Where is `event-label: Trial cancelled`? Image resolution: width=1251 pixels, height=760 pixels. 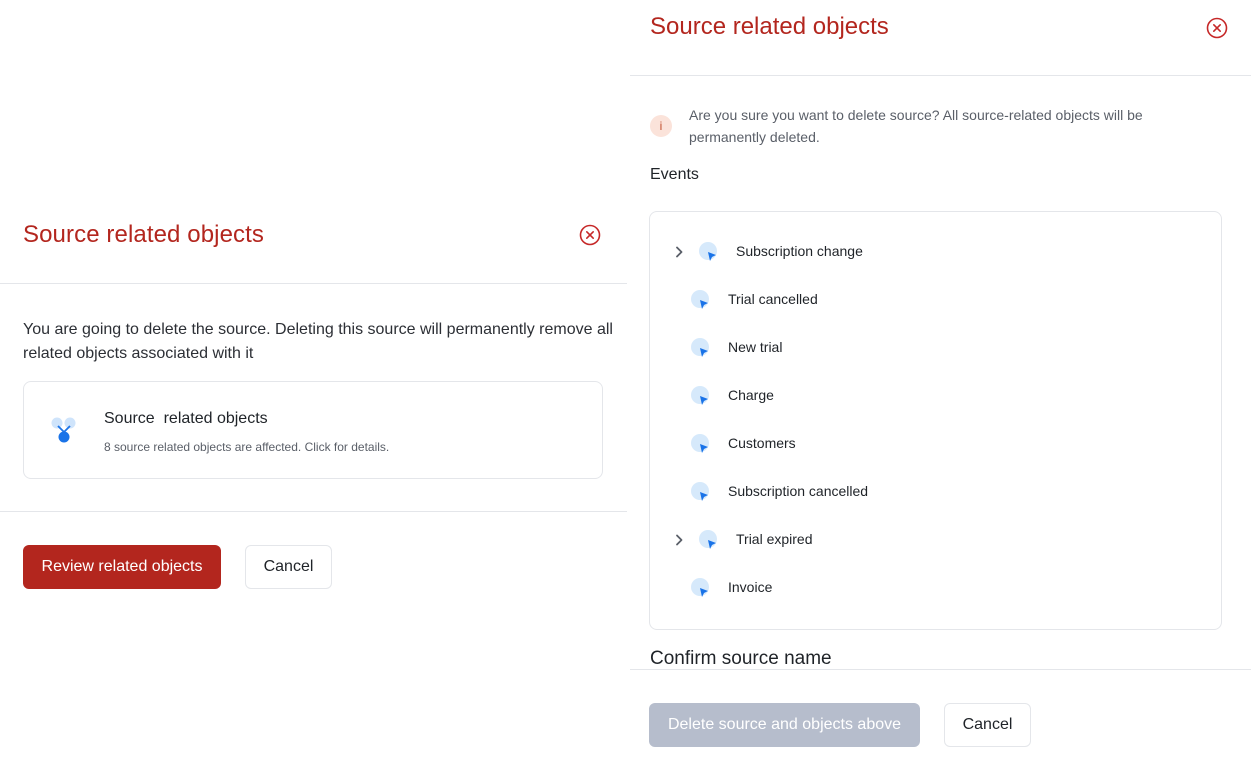 event-label: Trial cancelled is located at coordinates (773, 299).